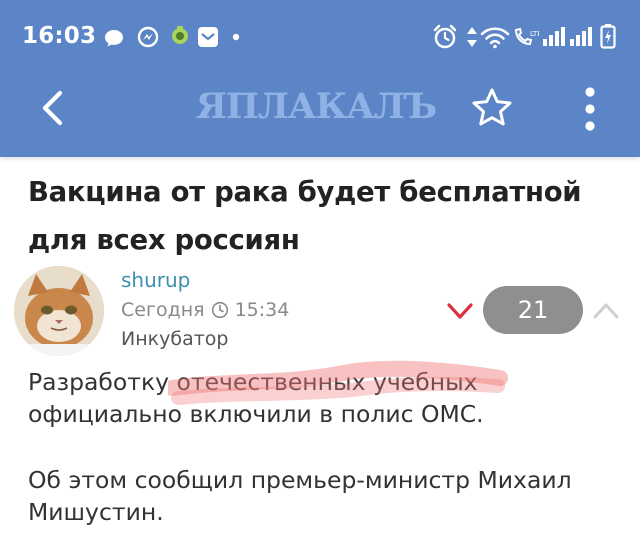 The width and height of the screenshot is (640, 555). Describe the element at coordinates (472, 37) in the screenshot. I see `data-arrows-icon` at that location.